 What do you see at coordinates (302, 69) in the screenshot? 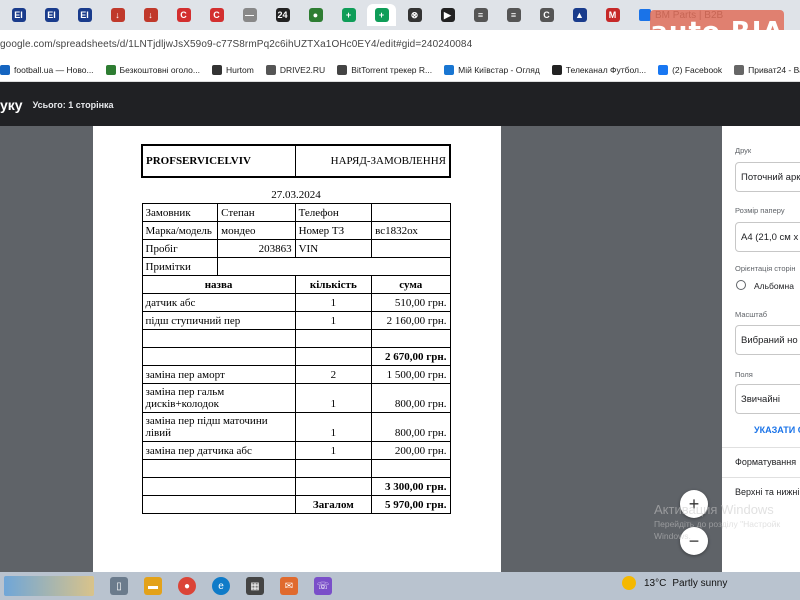
I see `bookmark-label: DRIVE2.RU` at bounding box center [302, 69].